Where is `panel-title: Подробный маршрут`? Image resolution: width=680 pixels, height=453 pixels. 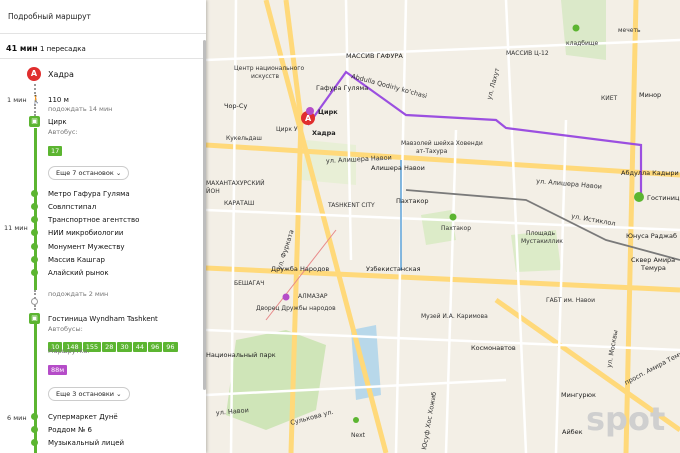
panel-title: Подробный маршрут is located at coordinates (49, 16).